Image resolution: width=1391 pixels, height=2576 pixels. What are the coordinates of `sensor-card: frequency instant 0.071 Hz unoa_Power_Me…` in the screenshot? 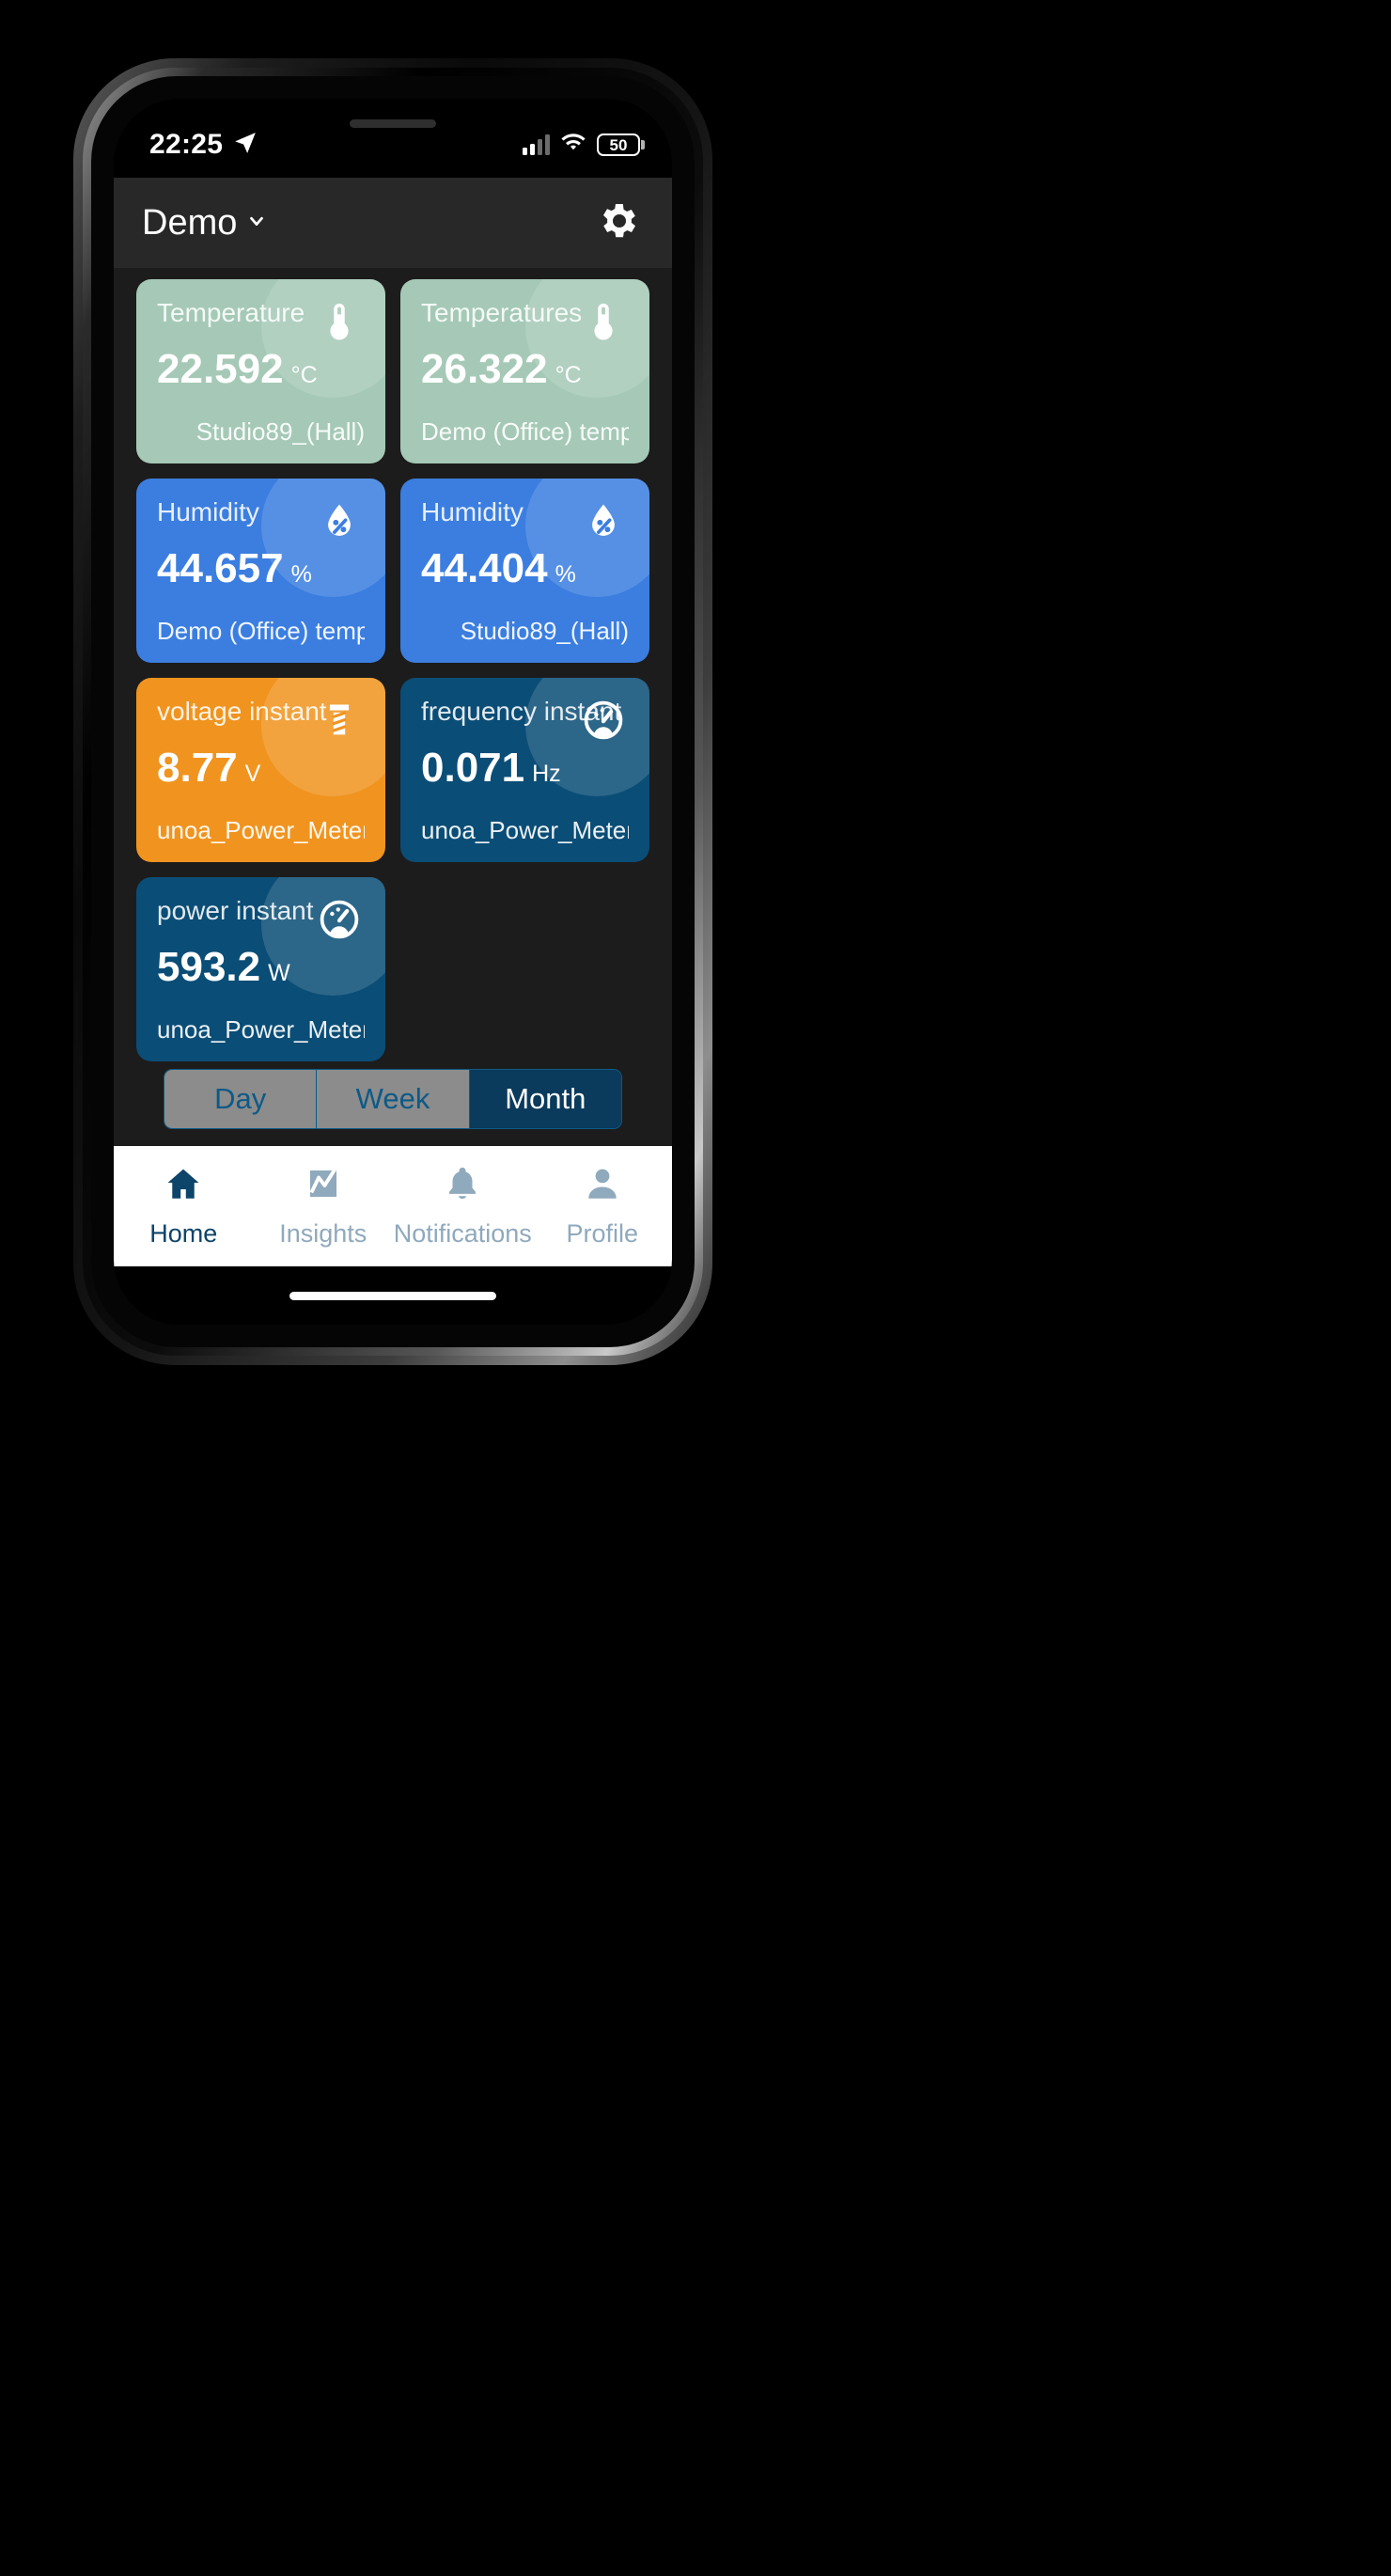 It's located at (524, 770).